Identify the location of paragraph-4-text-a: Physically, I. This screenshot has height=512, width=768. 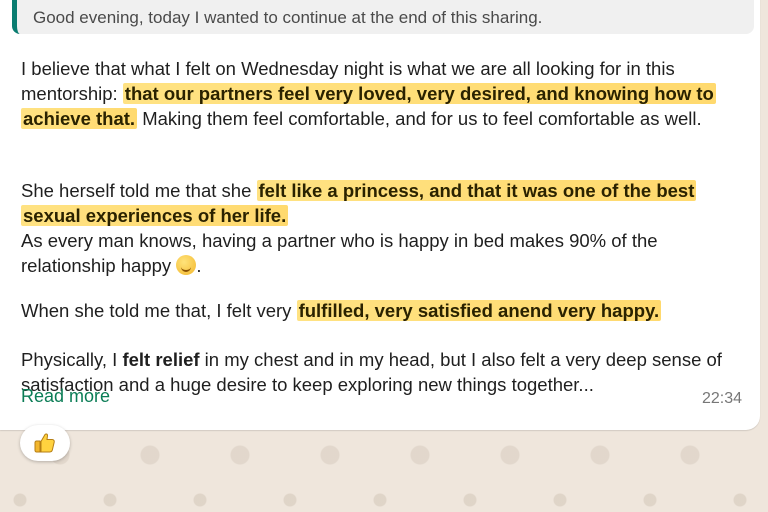
(72, 359).